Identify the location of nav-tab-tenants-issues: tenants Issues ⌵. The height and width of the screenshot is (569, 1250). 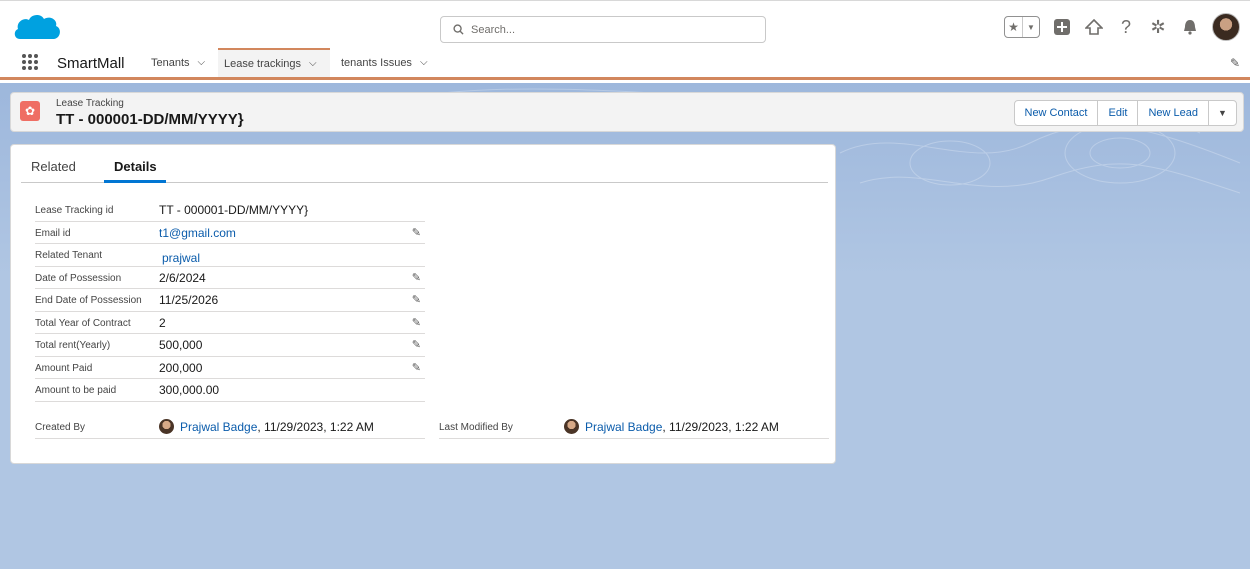
(384, 62).